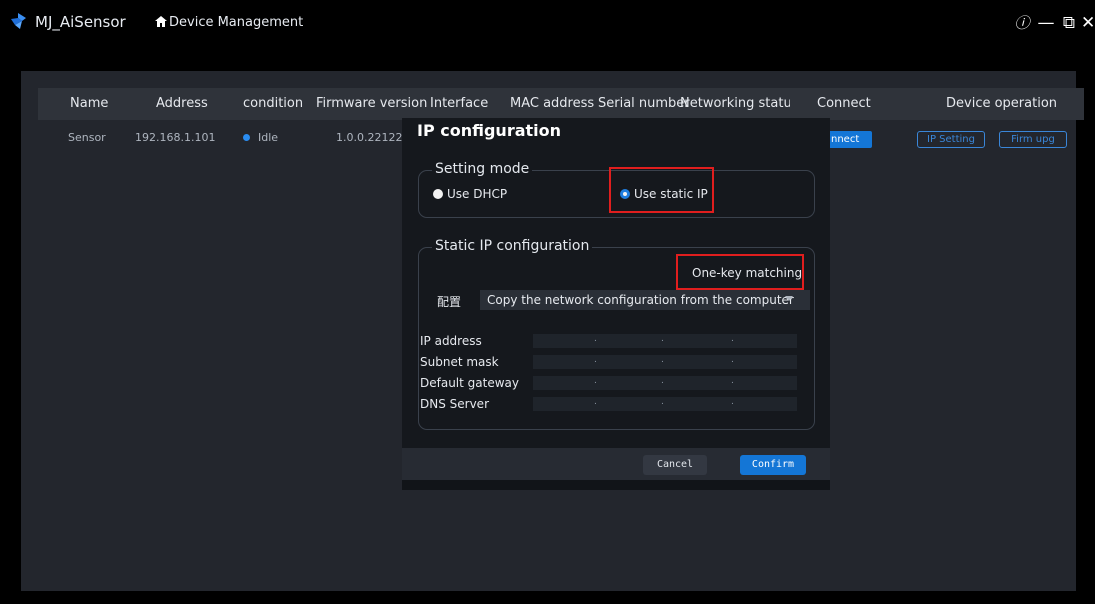 The image size is (1103, 604). I want to click on header-address: Address, so click(182, 103).